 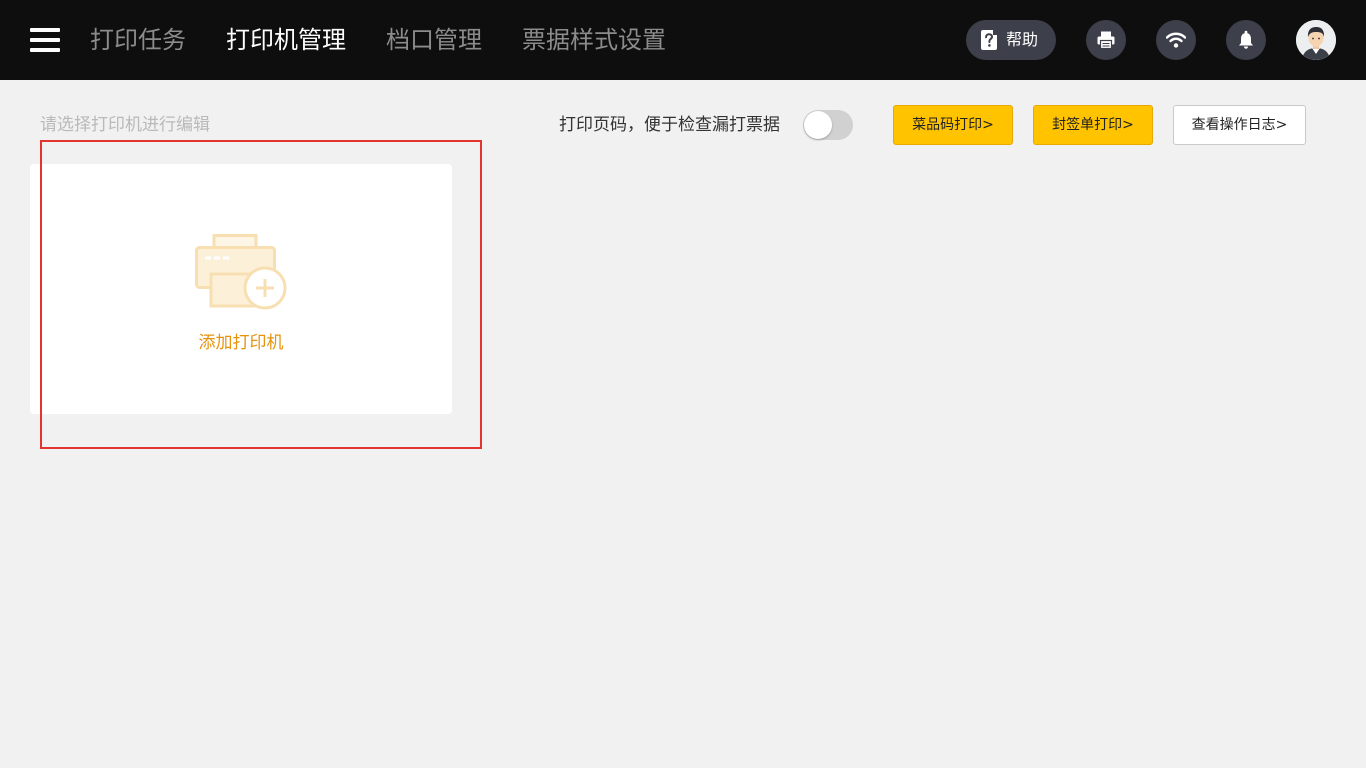 I want to click on notification-button, so click(x=1246, y=40).